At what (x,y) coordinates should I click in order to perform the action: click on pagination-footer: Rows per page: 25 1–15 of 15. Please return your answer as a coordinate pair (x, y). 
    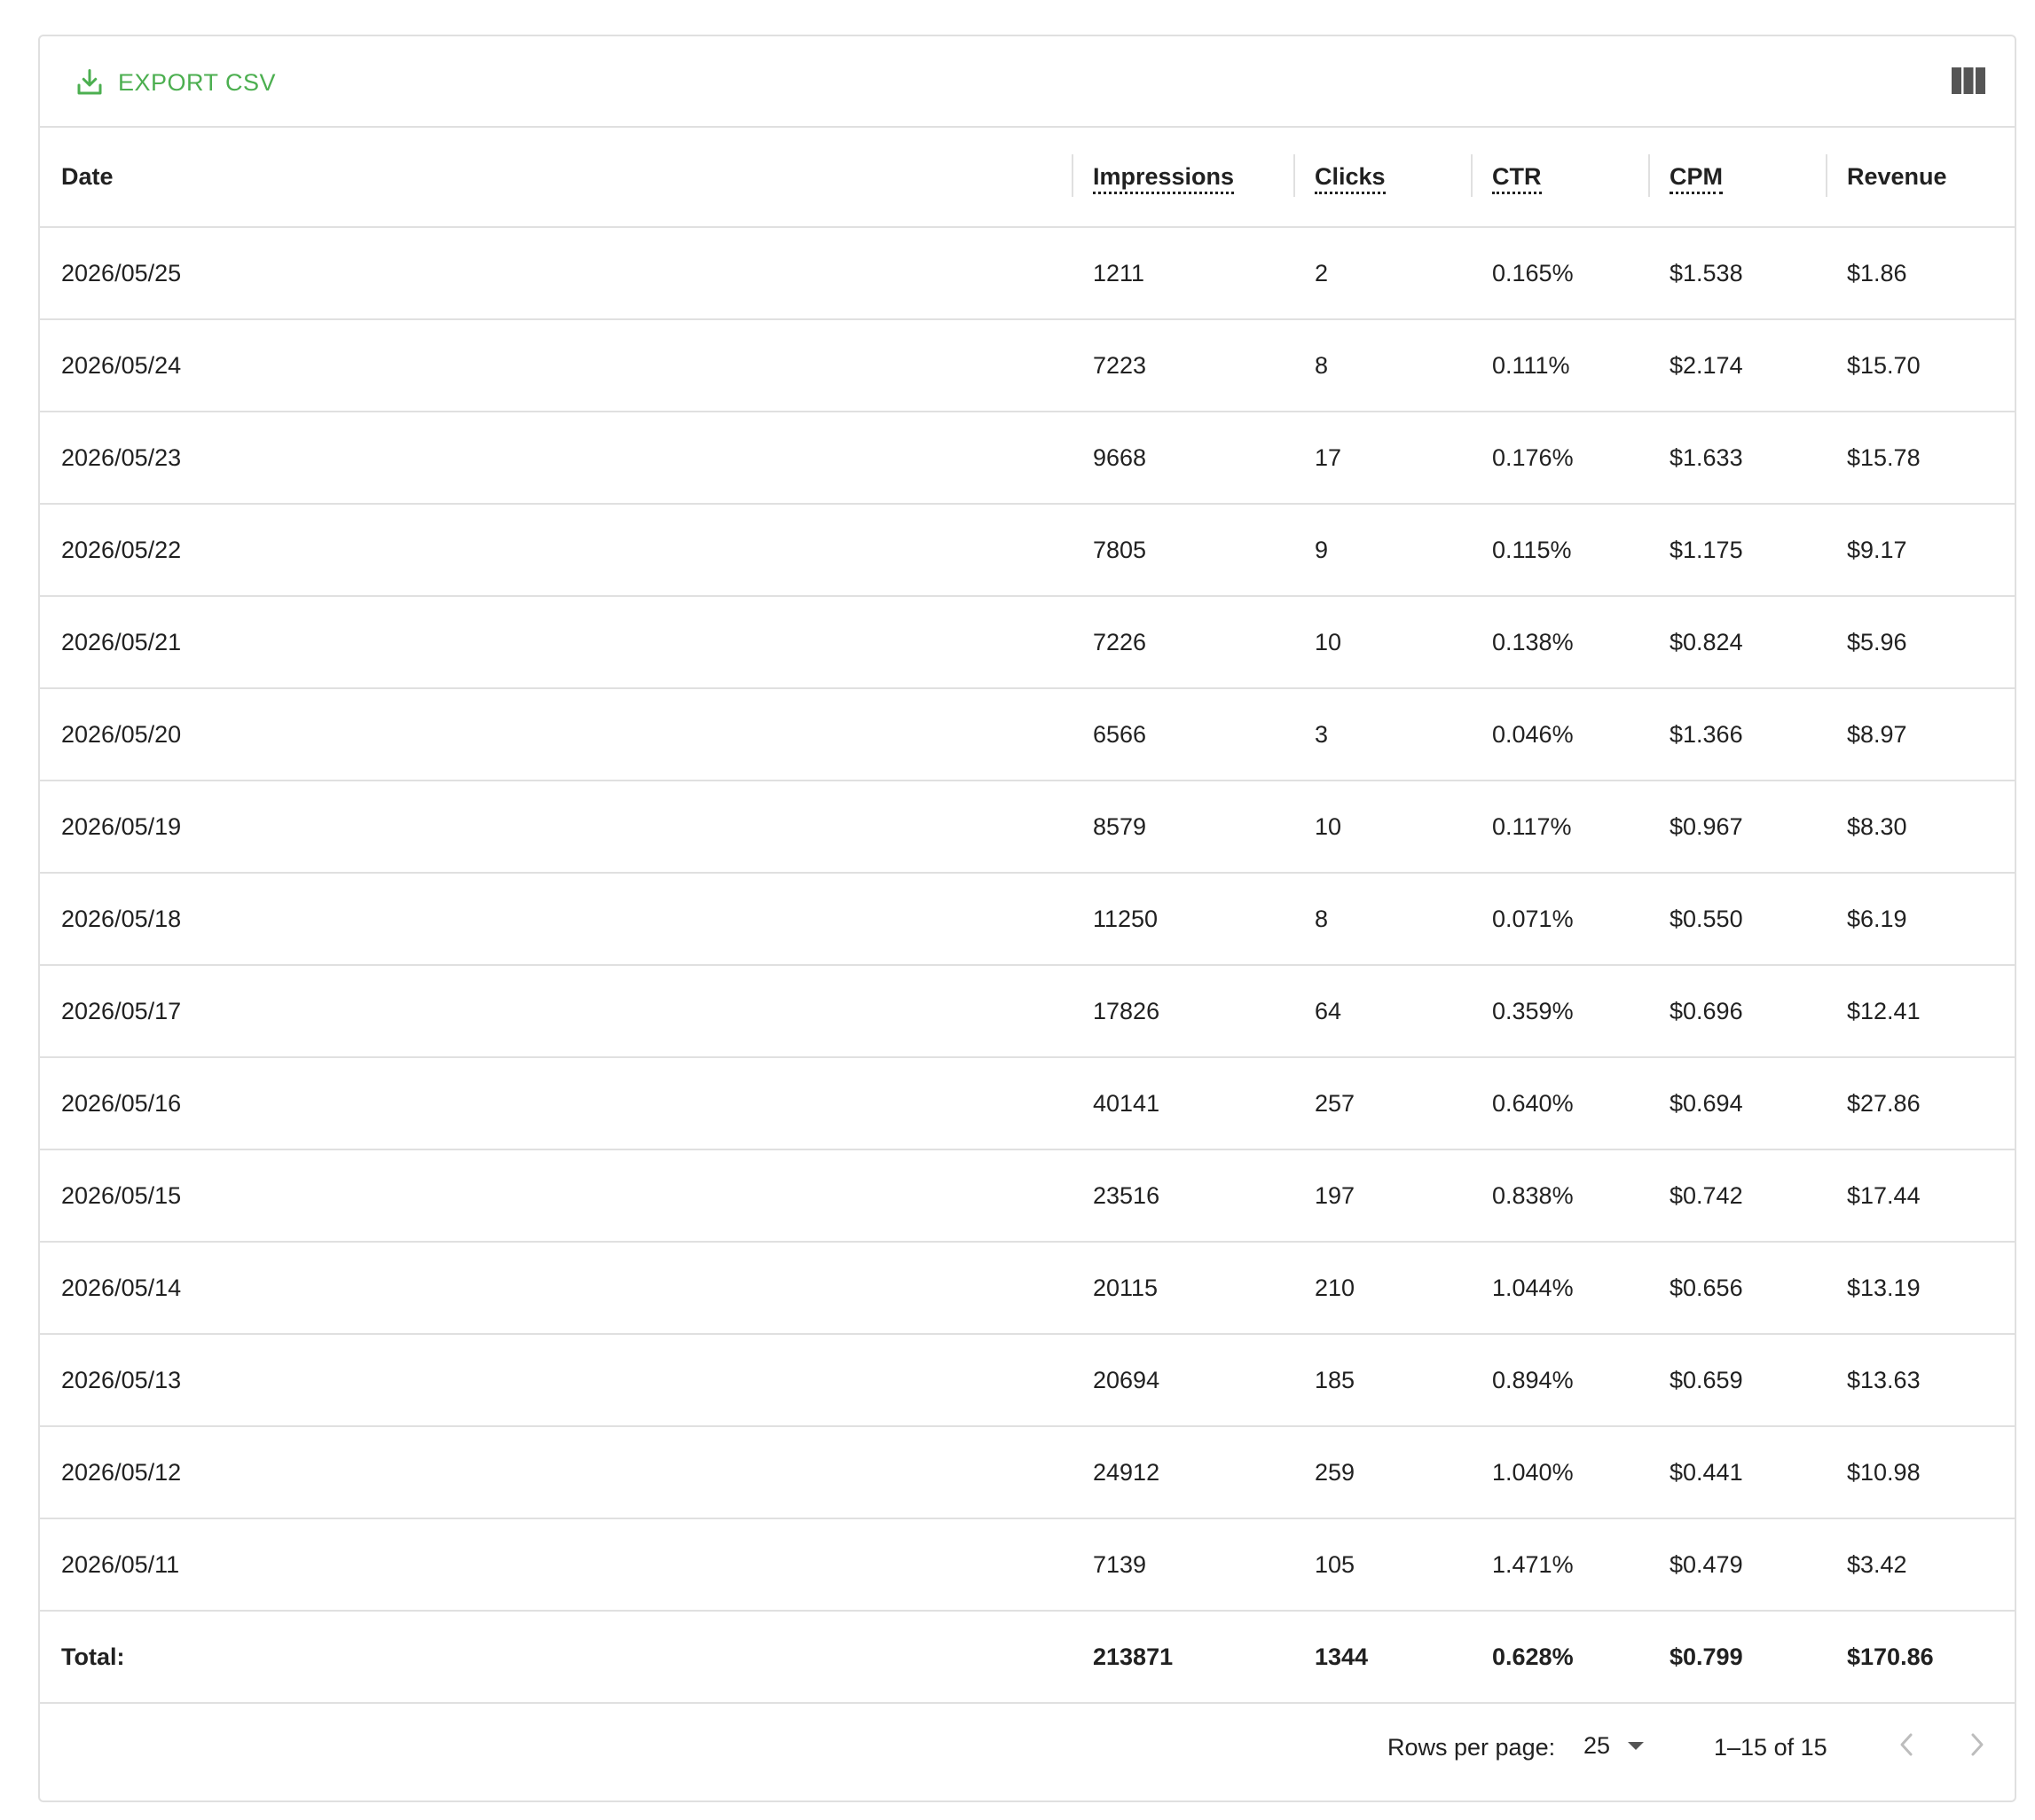
    Looking at the image, I should click on (1027, 1748).